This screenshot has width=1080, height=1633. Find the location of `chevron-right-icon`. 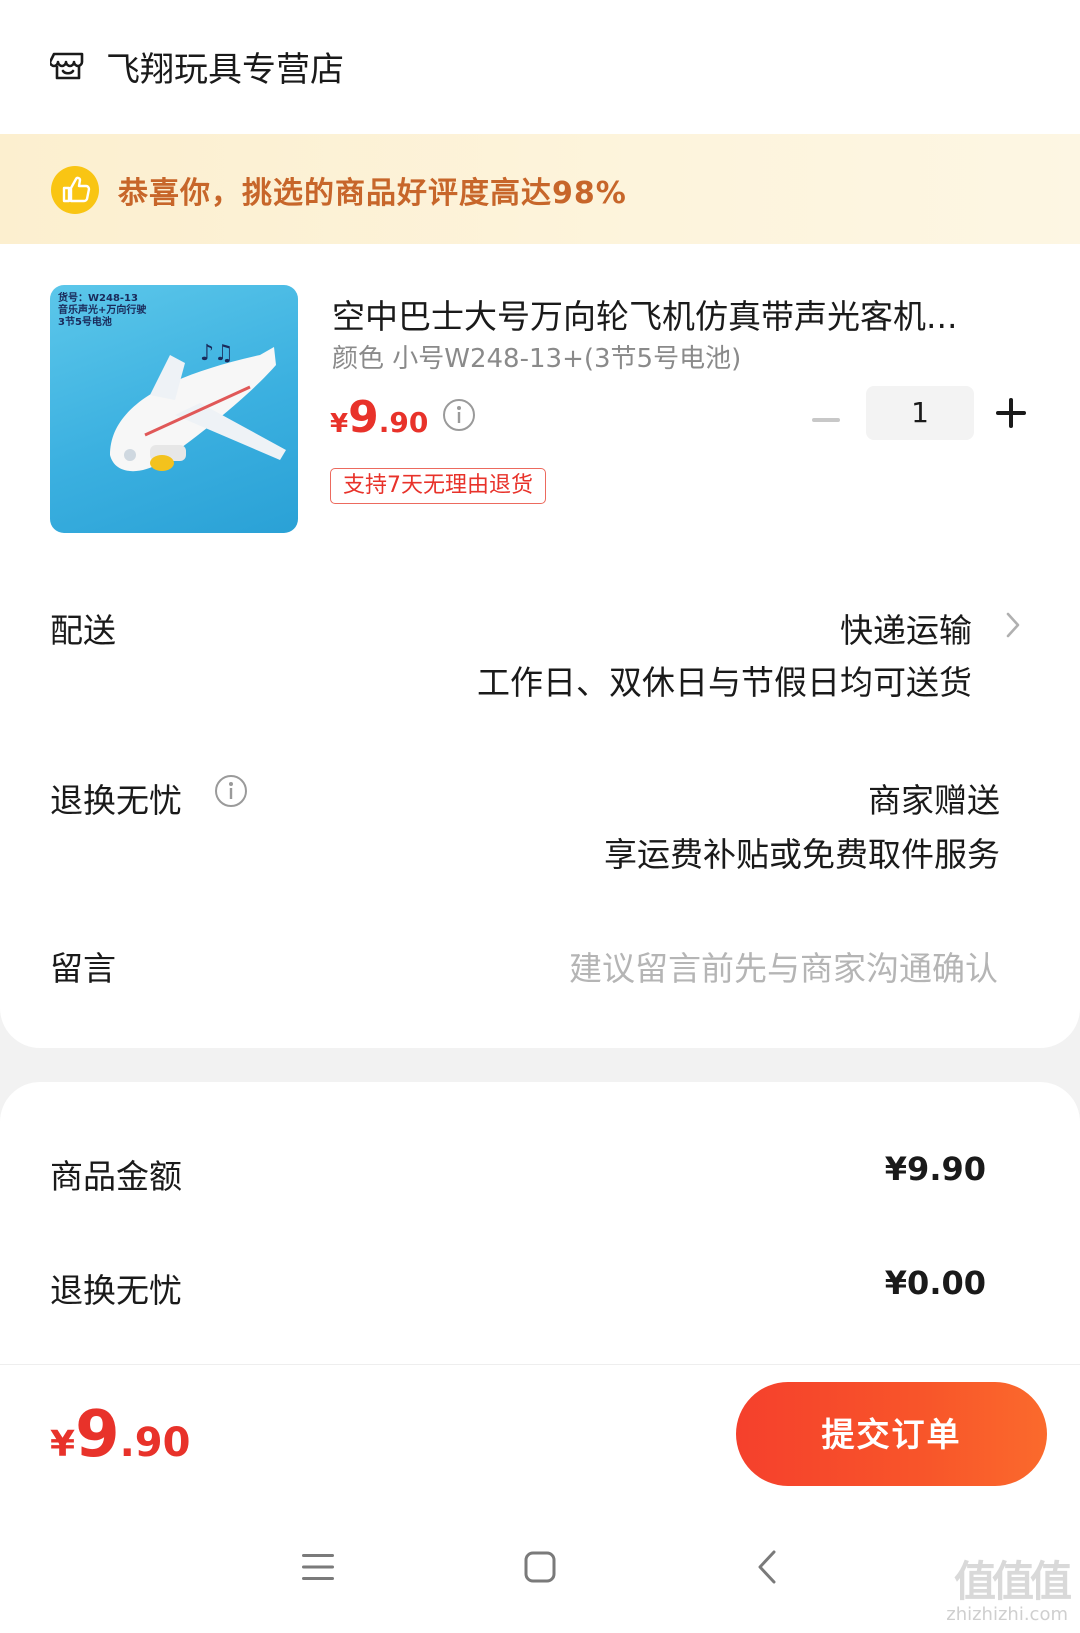

chevron-right-icon is located at coordinates (1013, 625).